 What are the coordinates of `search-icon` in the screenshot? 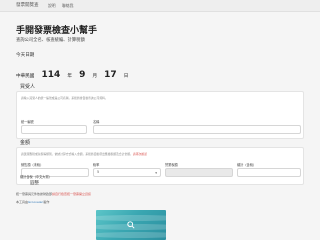 It's located at (131, 225).